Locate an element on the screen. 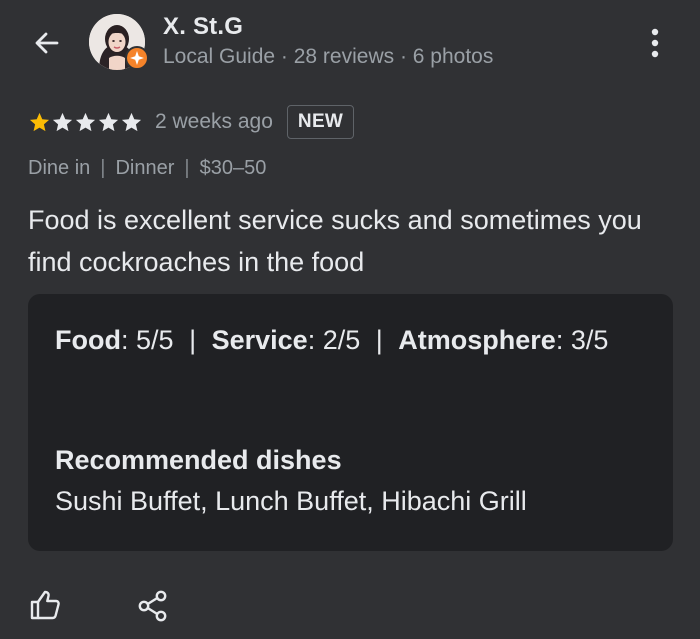 The width and height of the screenshot is (700, 639). more-options-button is located at coordinates (655, 43).